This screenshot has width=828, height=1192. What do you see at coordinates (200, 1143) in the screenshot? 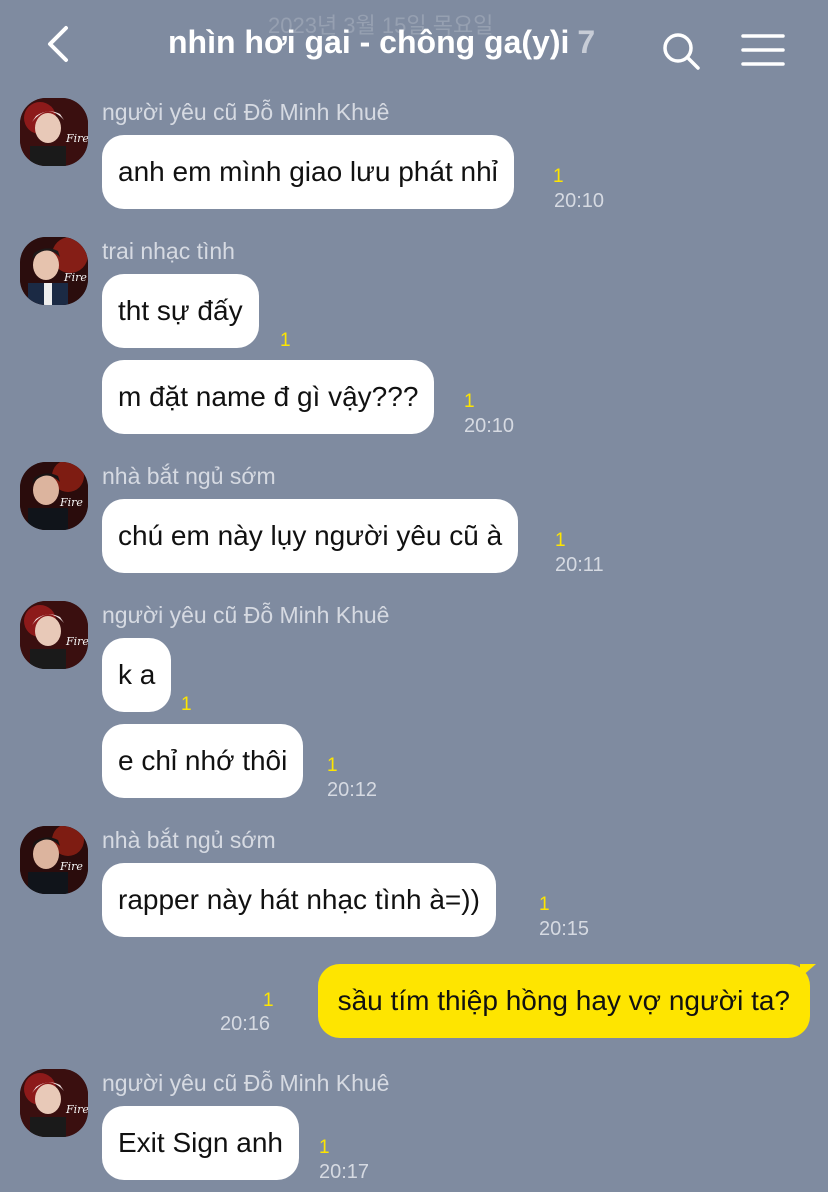
I see `message-bubble: Exit Sign anh` at bounding box center [200, 1143].